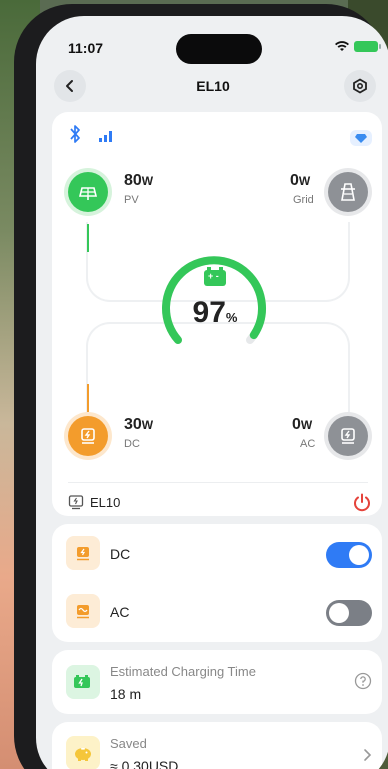 The image size is (388, 769). Describe the element at coordinates (217, 682) in the screenshot. I see `charging-time-card: Estimated Charging Time 18 m` at that location.